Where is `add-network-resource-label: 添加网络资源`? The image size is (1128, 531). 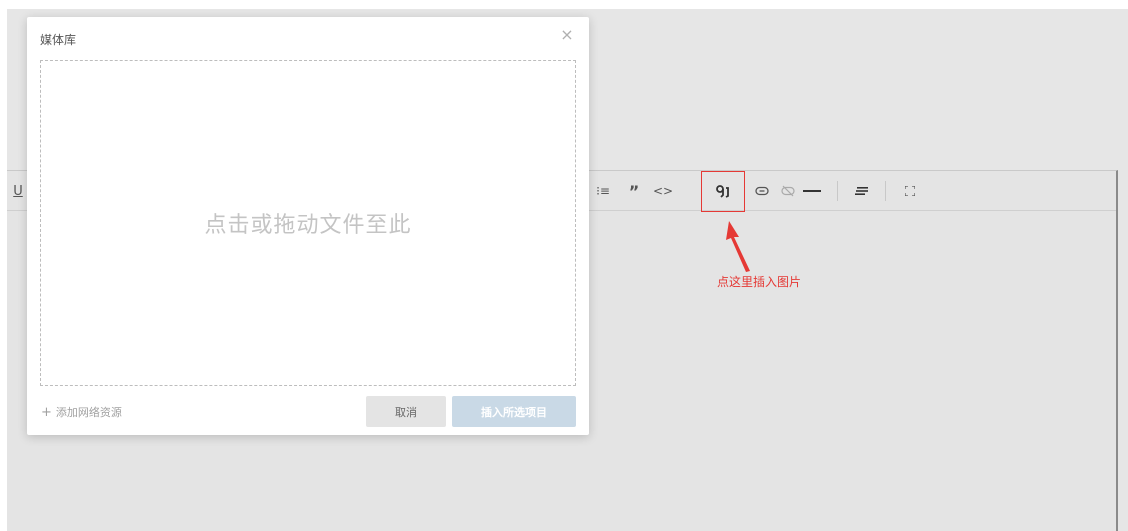
add-network-resource-label: 添加网络资源 is located at coordinates (88, 412).